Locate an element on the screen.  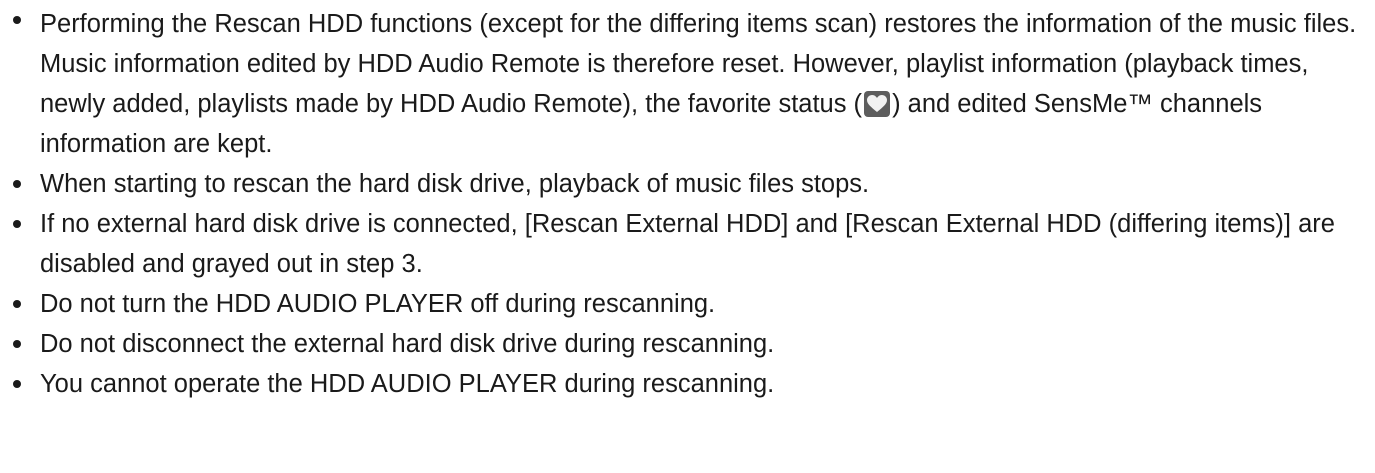
favorite-heart-icon is located at coordinates (877, 104).